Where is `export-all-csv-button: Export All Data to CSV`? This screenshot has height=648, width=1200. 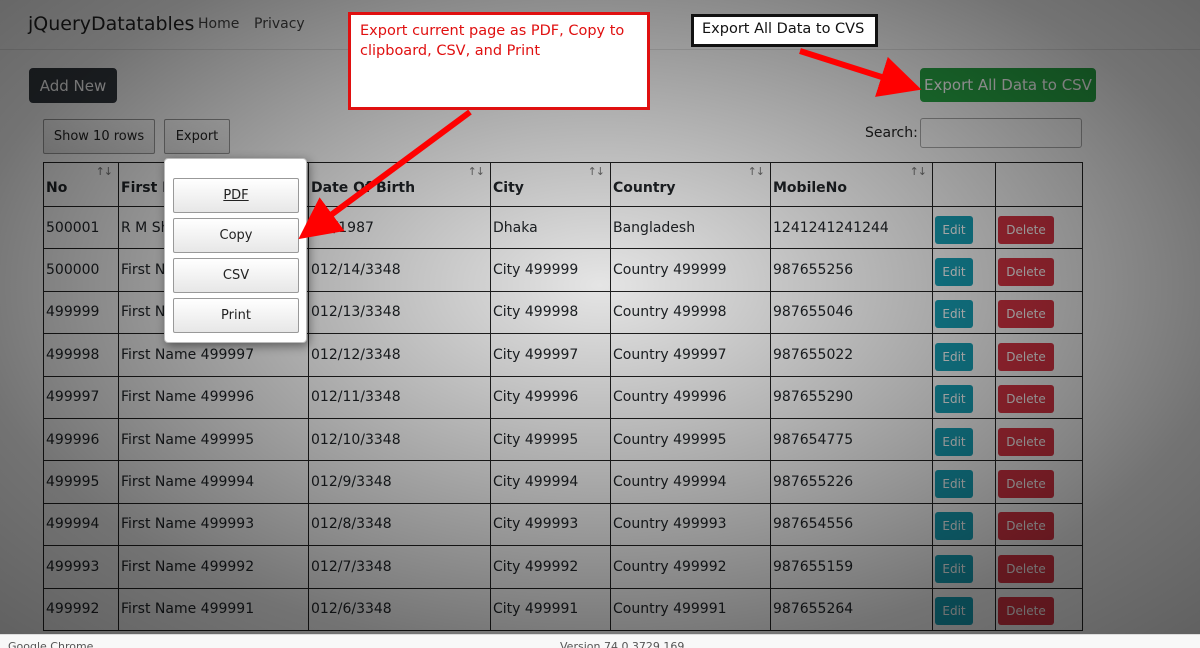
export-all-csv-button: Export All Data to CSV is located at coordinates (1008, 85).